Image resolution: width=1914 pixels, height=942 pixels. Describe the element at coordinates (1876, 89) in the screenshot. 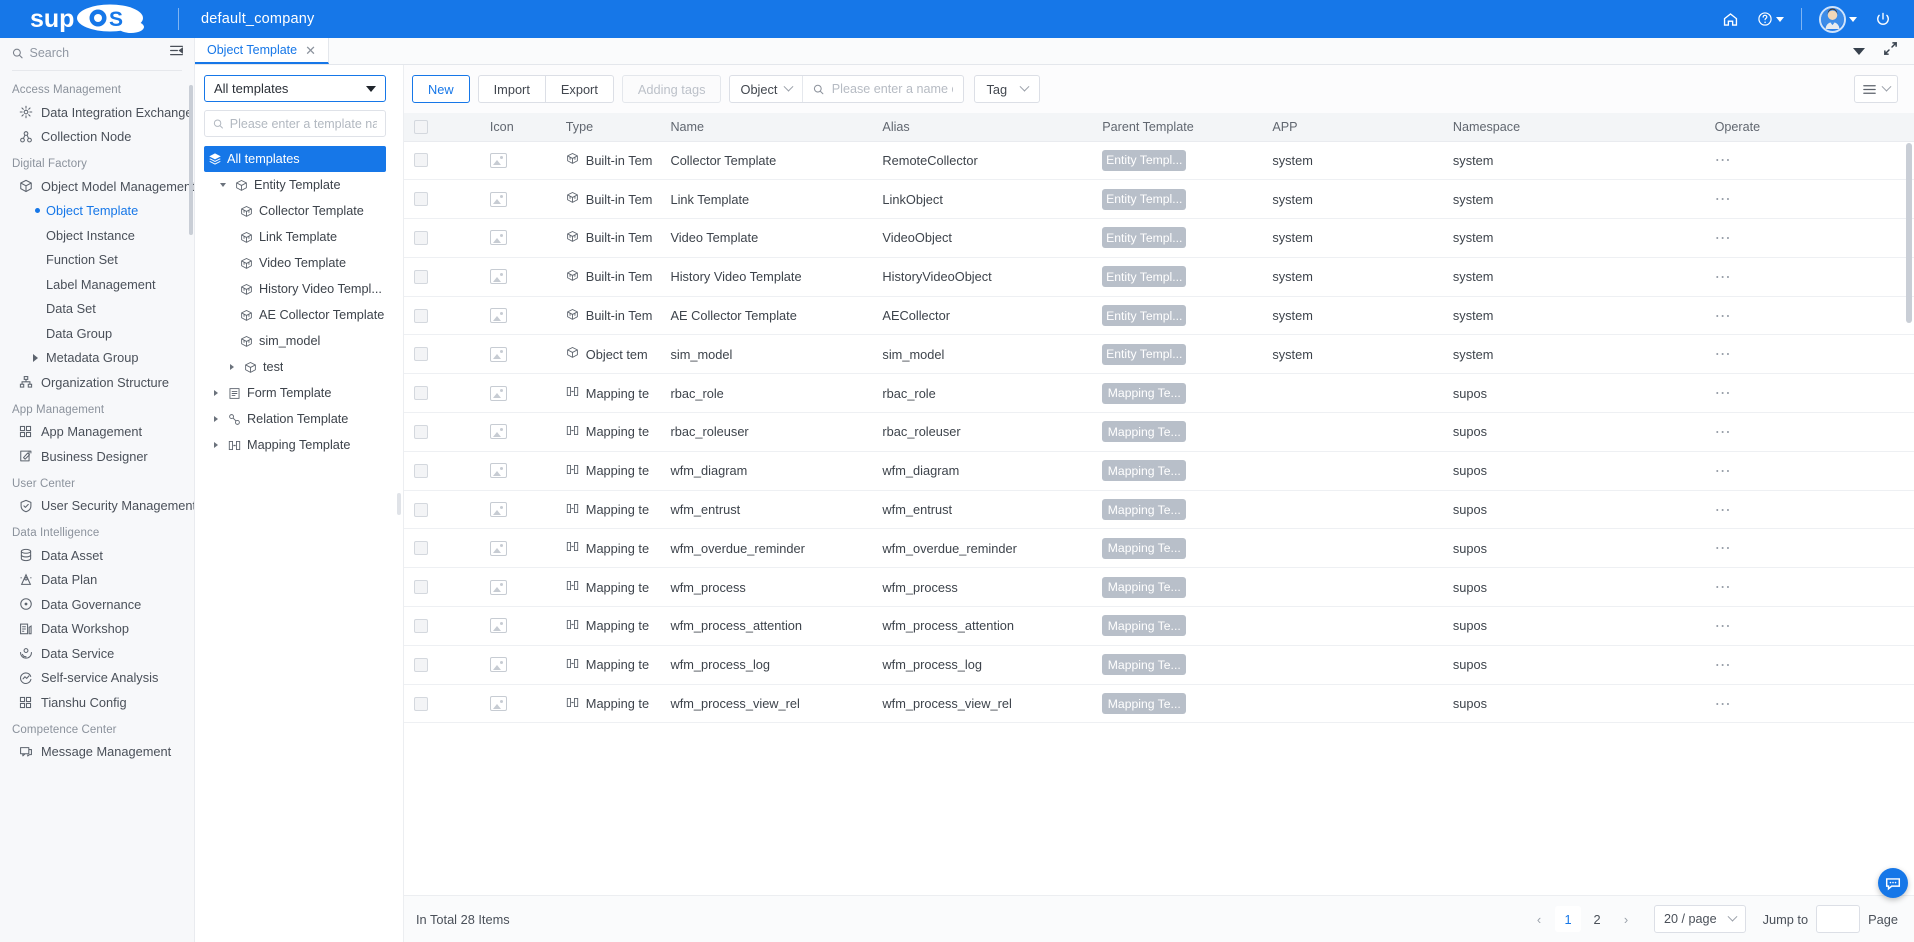

I see `column-settings-button` at that location.